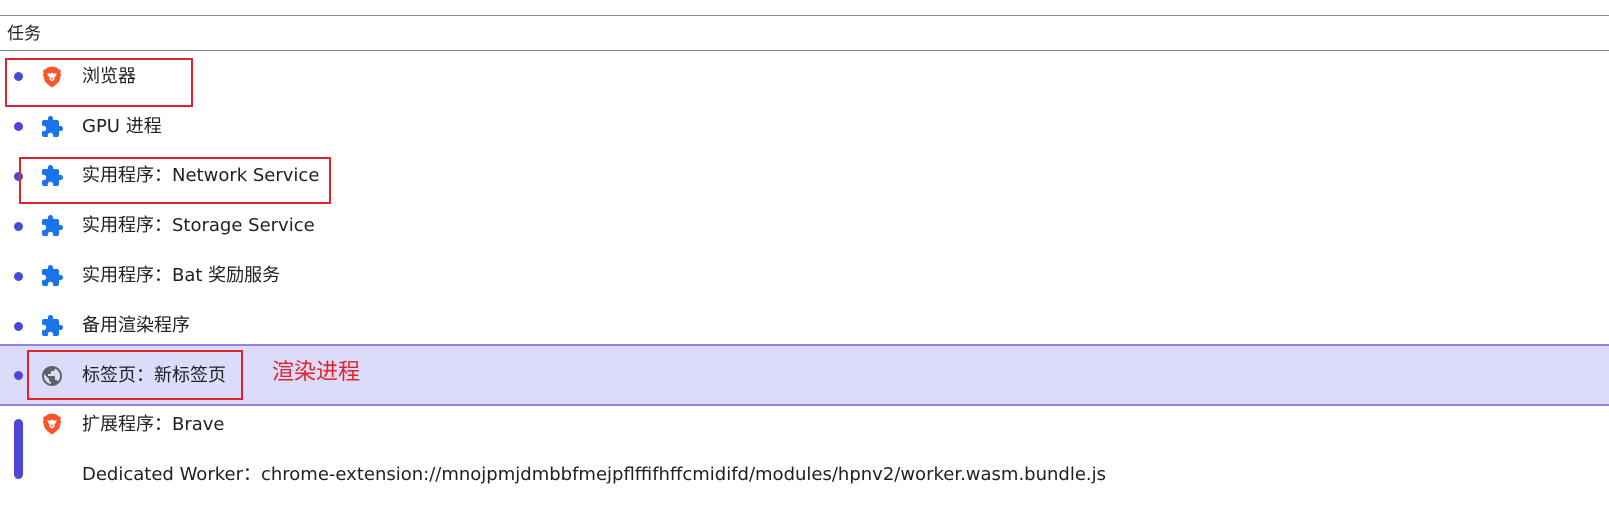  Describe the element at coordinates (122, 126) in the screenshot. I see `process-label: GPU 进程` at that location.